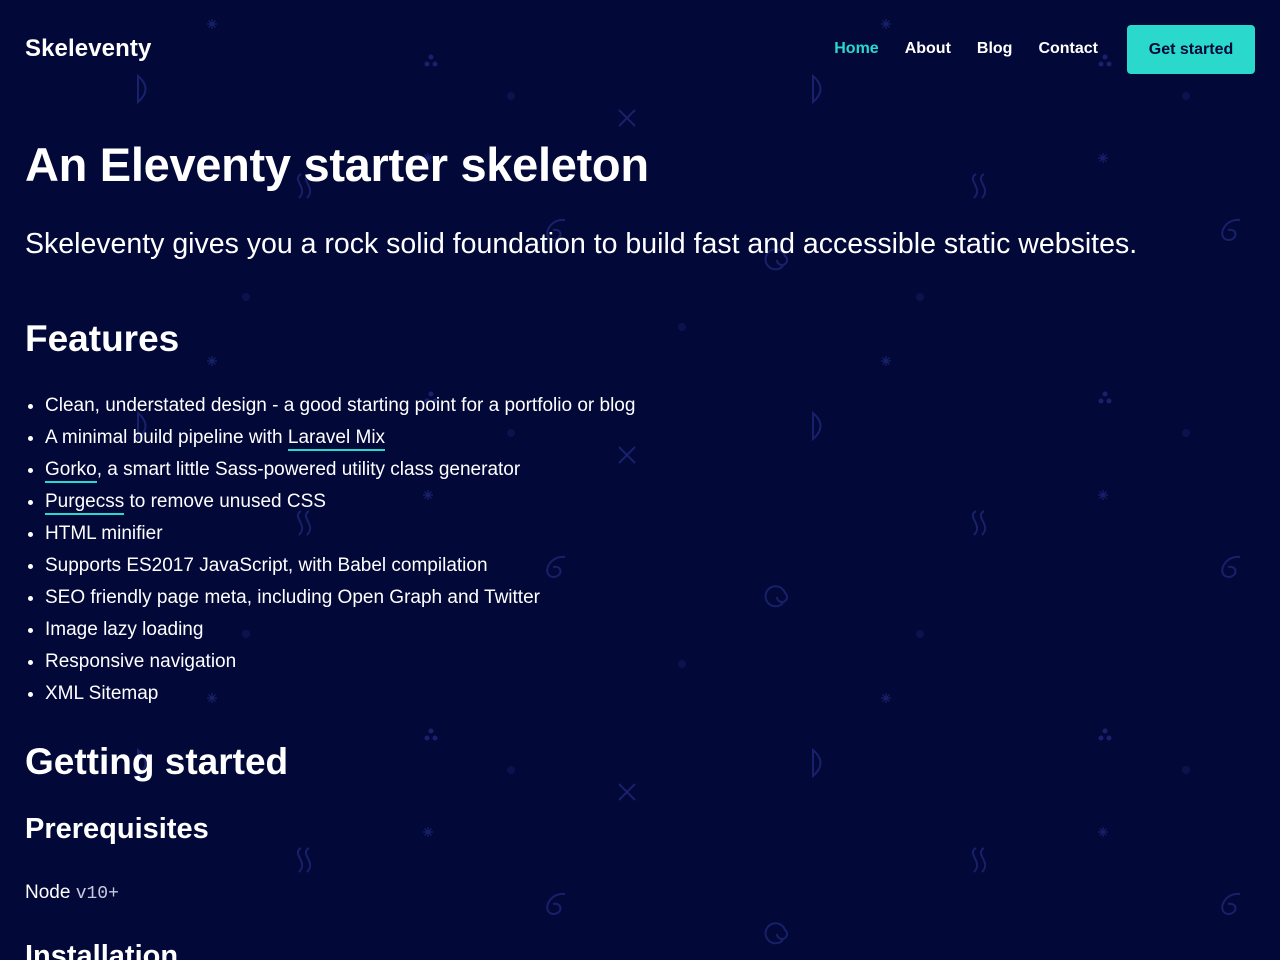 This screenshot has width=1280, height=960. I want to click on prerequisites-heading: Prerequisites, so click(117, 829).